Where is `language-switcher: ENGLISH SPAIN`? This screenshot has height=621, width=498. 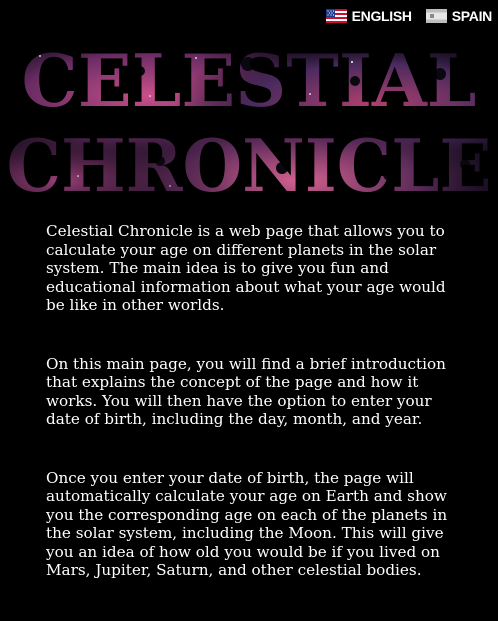 language-switcher: ENGLISH SPAIN is located at coordinates (409, 16).